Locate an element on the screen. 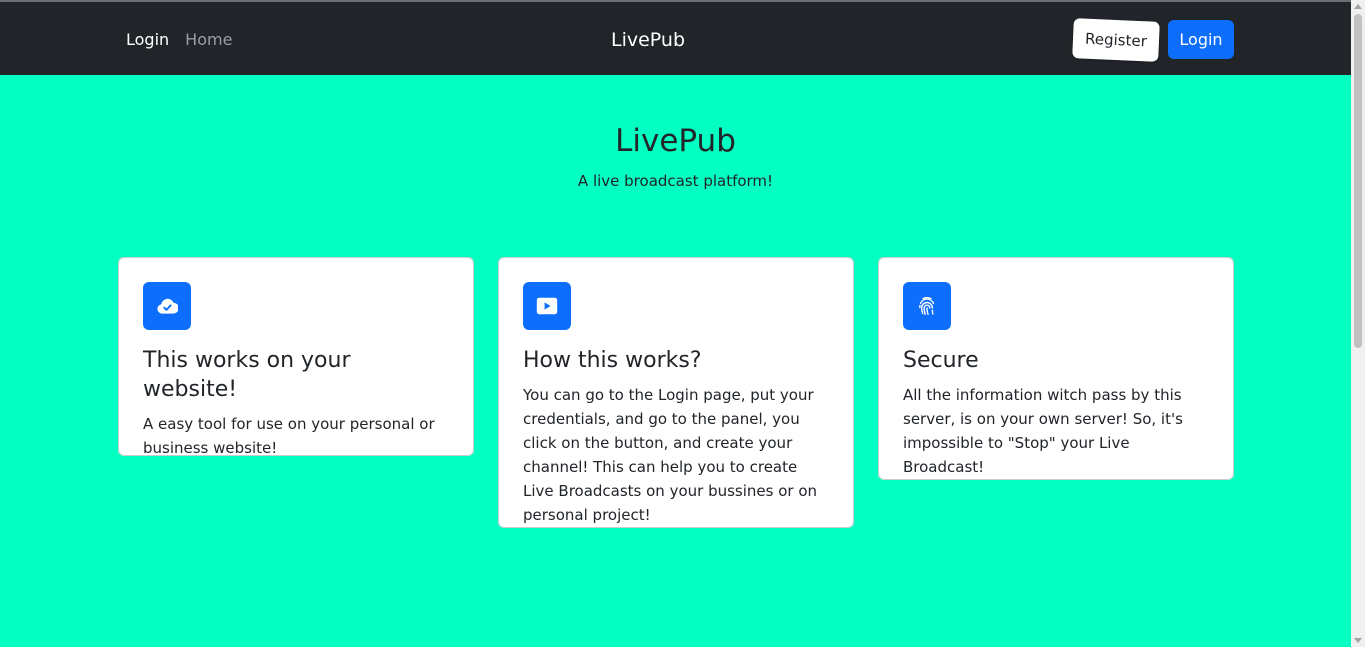  play-button-icon is located at coordinates (547, 306).